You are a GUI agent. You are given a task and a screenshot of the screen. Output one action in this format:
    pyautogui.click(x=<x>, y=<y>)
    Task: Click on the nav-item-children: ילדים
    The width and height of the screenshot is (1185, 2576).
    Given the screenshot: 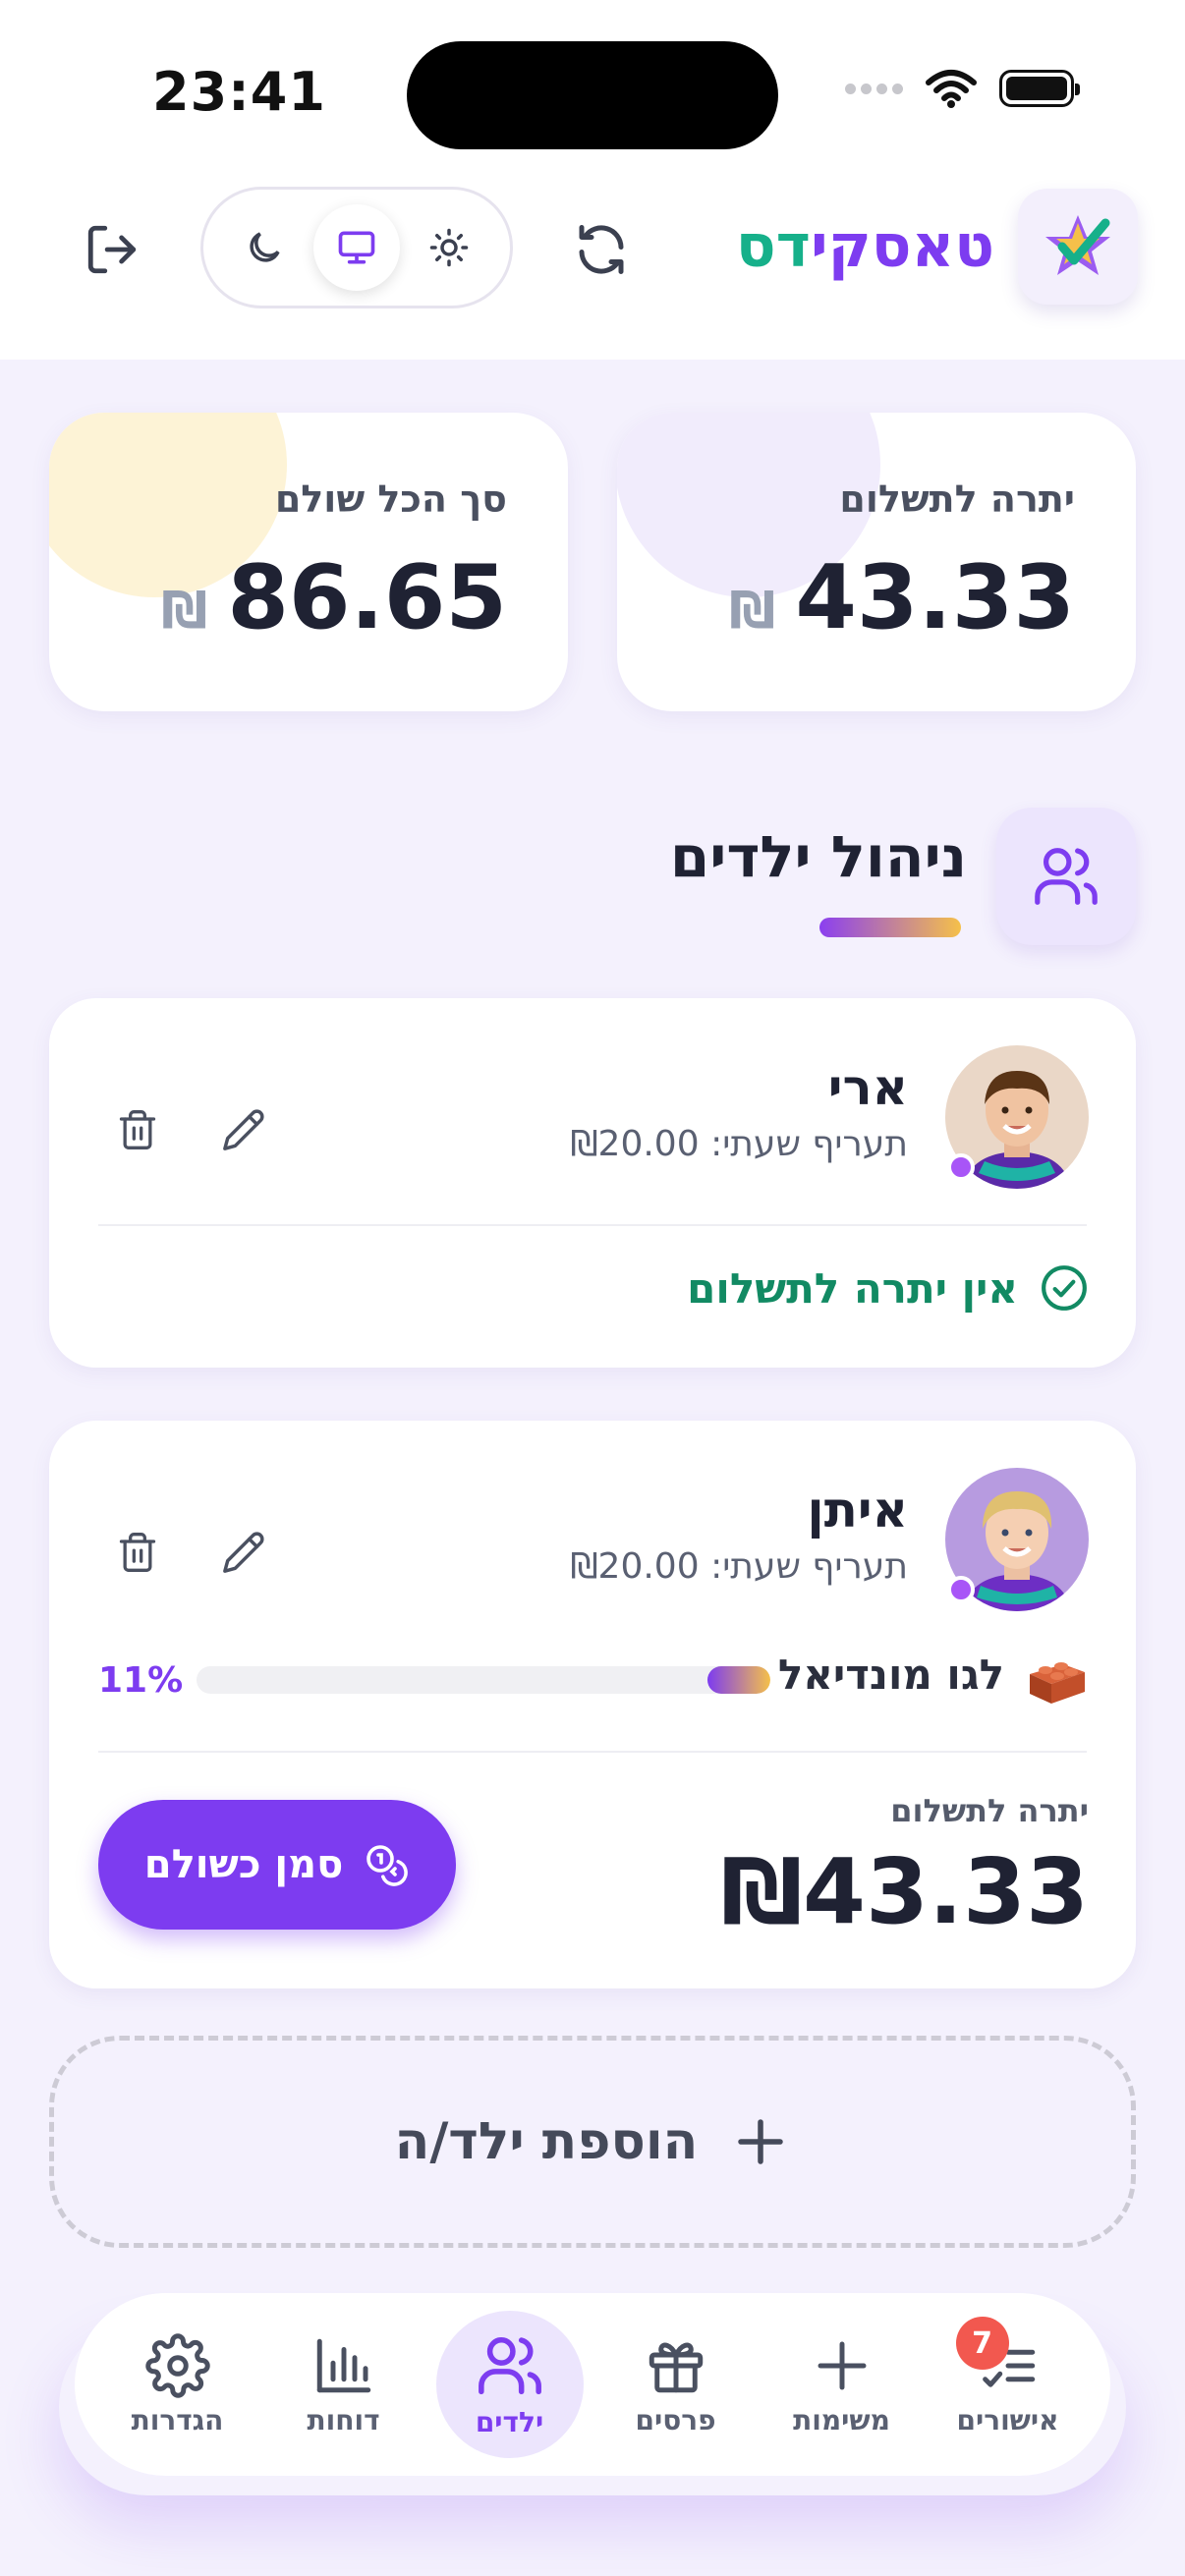 What is the action you would take?
    pyautogui.click(x=509, y=2384)
    